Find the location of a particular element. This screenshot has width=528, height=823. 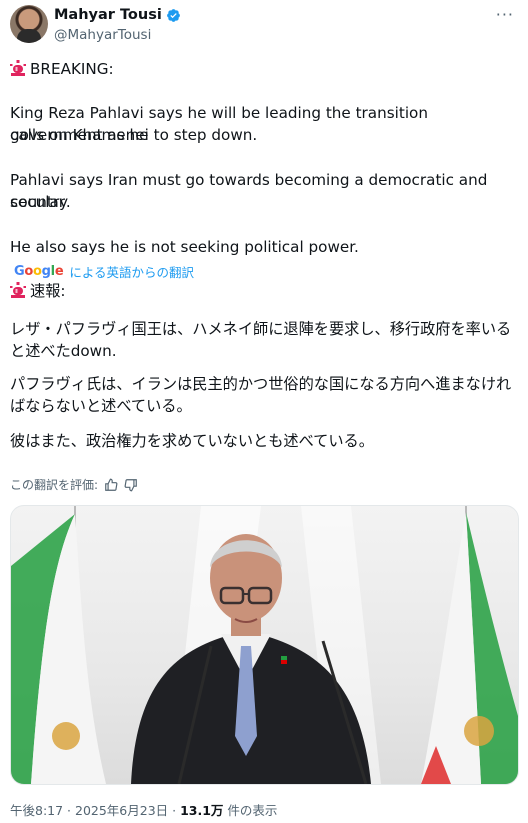

google-logo: Google is located at coordinates (39, 271).